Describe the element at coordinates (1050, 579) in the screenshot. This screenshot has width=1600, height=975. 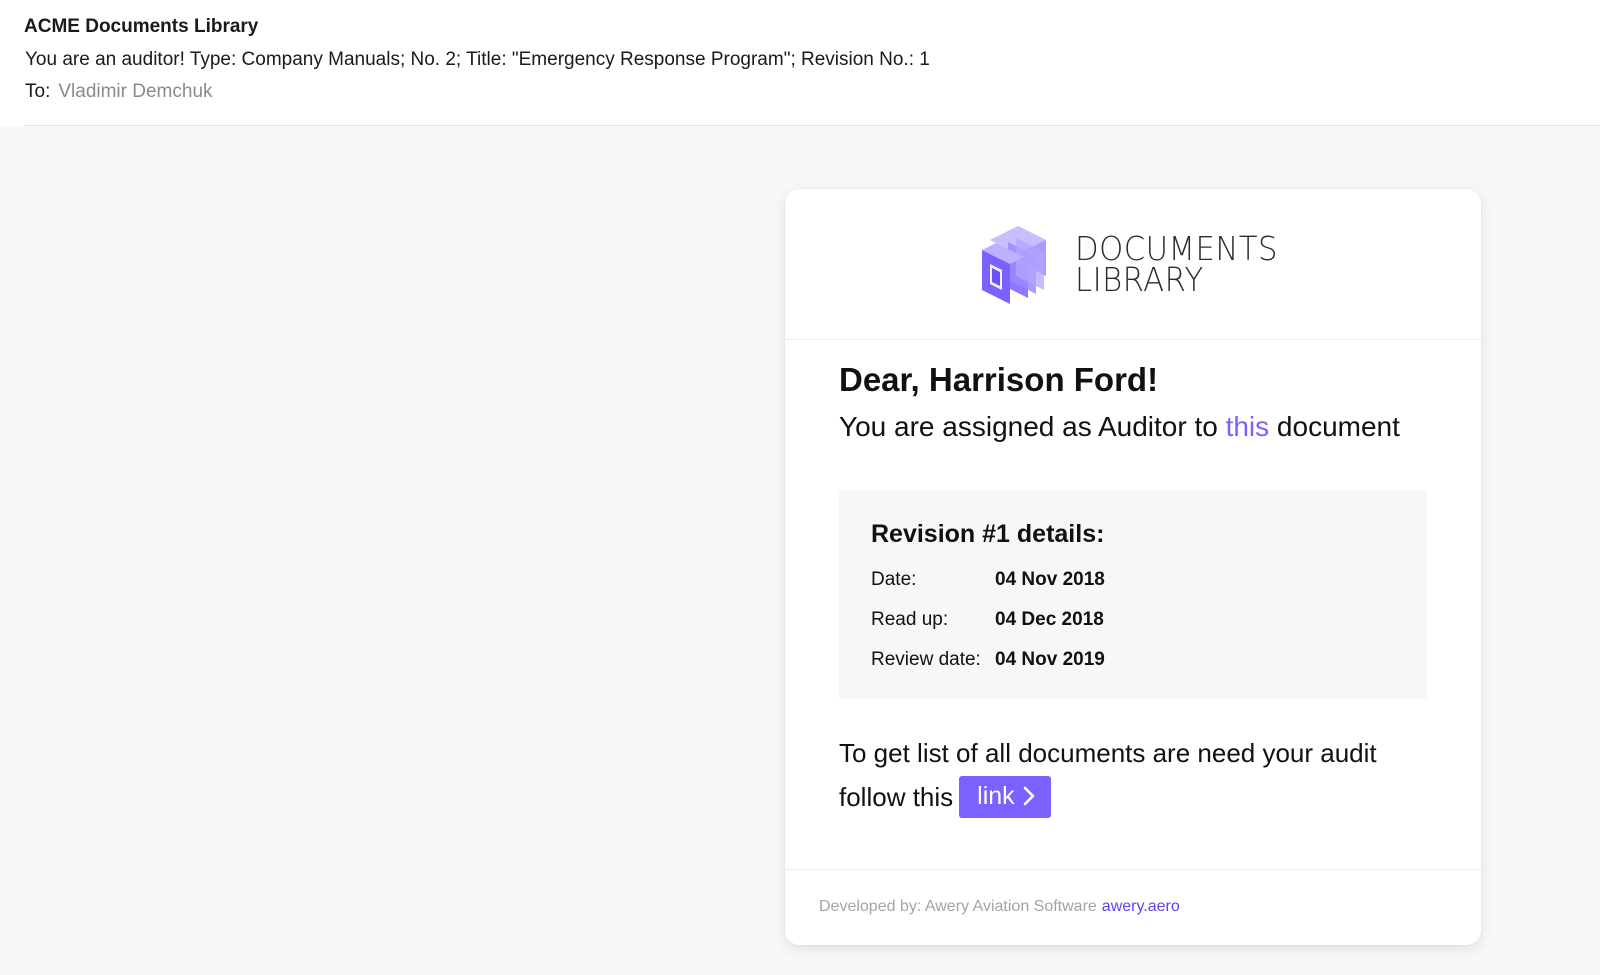
I see `detail-value: 04 Nov 2018` at that location.